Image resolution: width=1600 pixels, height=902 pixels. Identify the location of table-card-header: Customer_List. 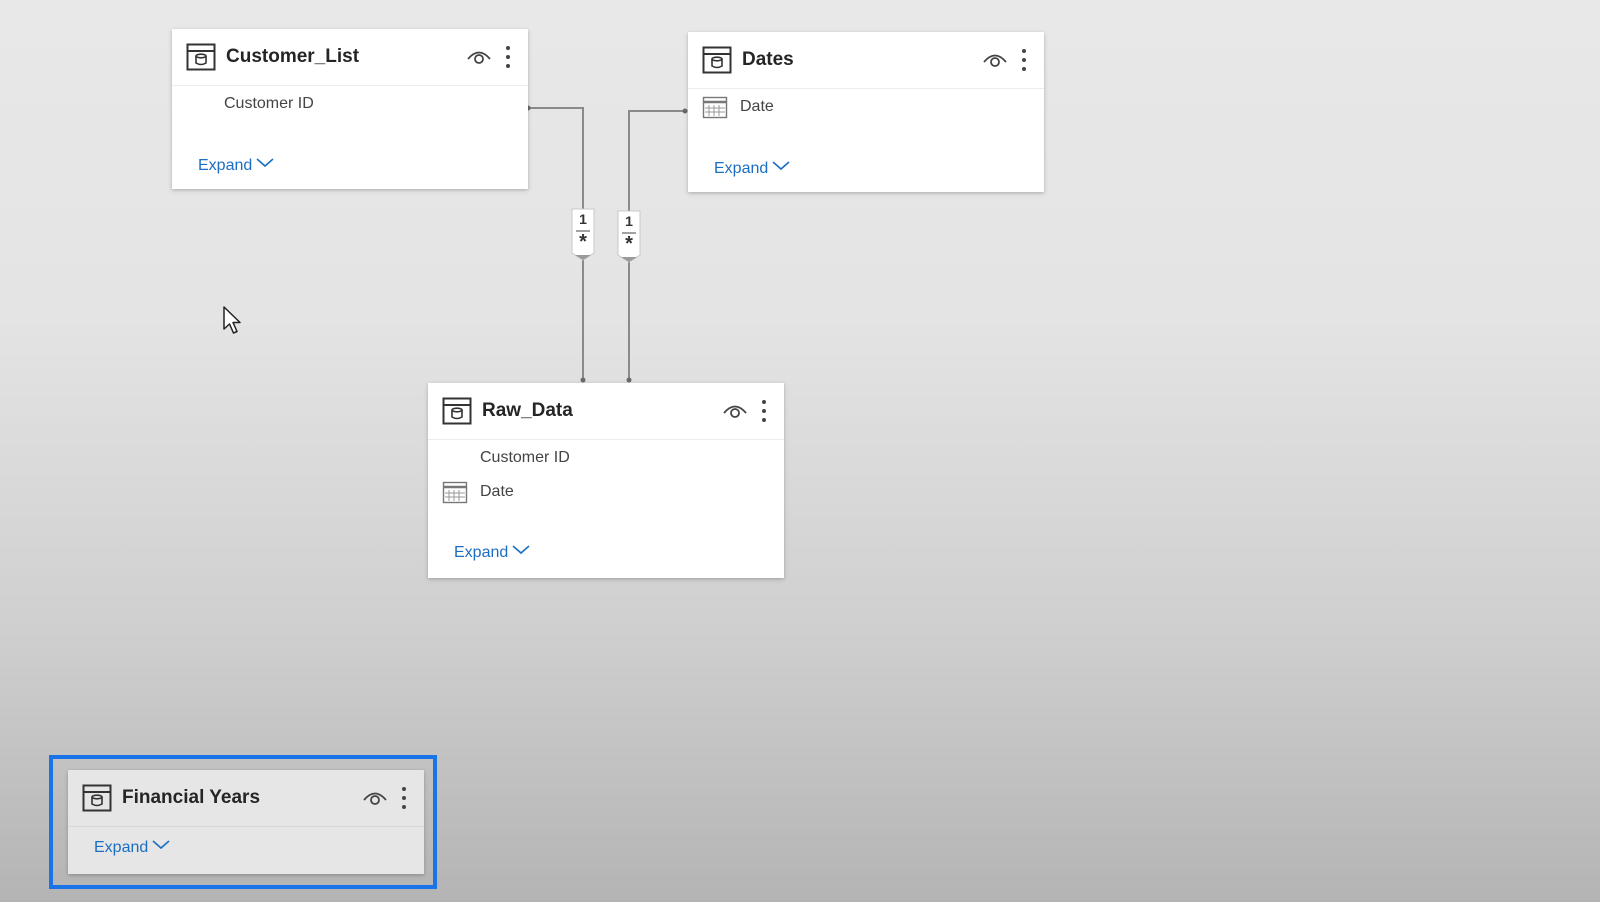
(350, 57).